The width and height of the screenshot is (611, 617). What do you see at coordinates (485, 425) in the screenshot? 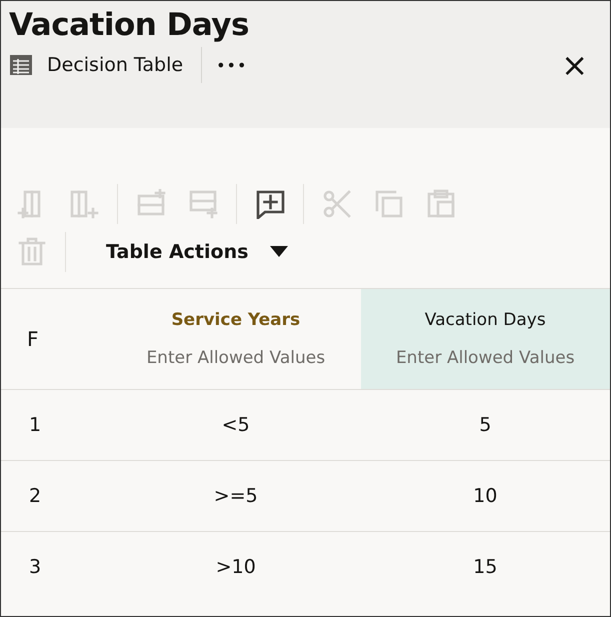
I see `table-cell: 5` at bounding box center [485, 425].